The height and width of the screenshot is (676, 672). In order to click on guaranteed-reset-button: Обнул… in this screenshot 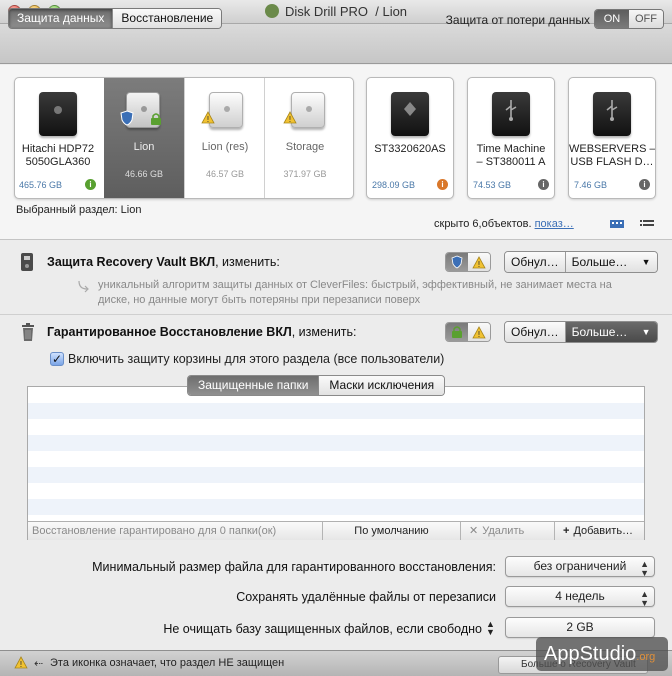, I will do `click(535, 332)`.